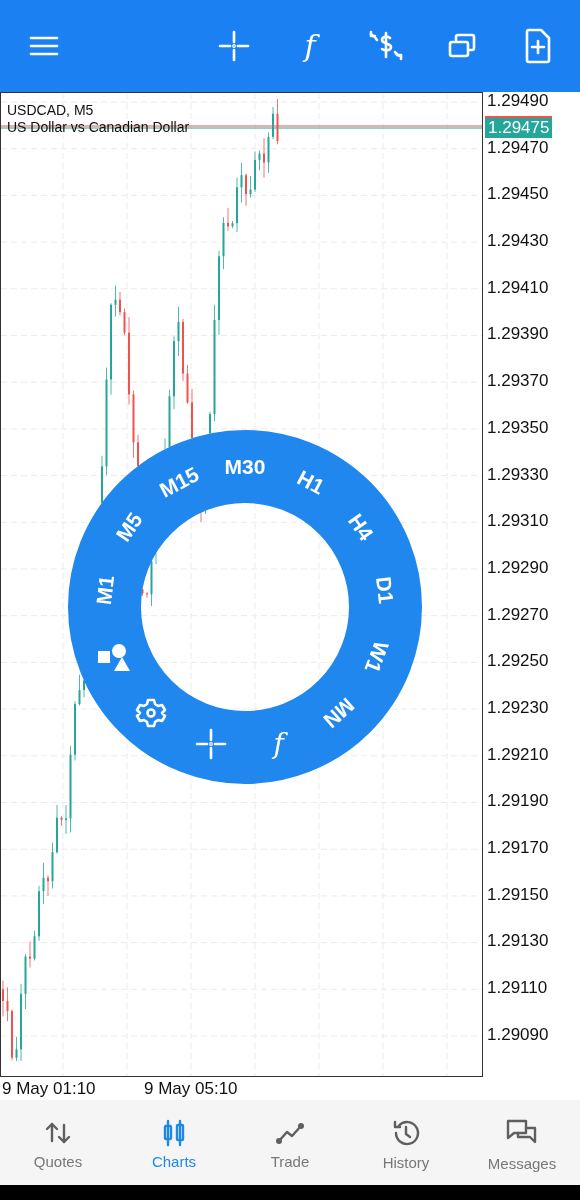 Image resolution: width=580 pixels, height=1200 pixels. I want to click on timeframe-option: M1, so click(105, 590).